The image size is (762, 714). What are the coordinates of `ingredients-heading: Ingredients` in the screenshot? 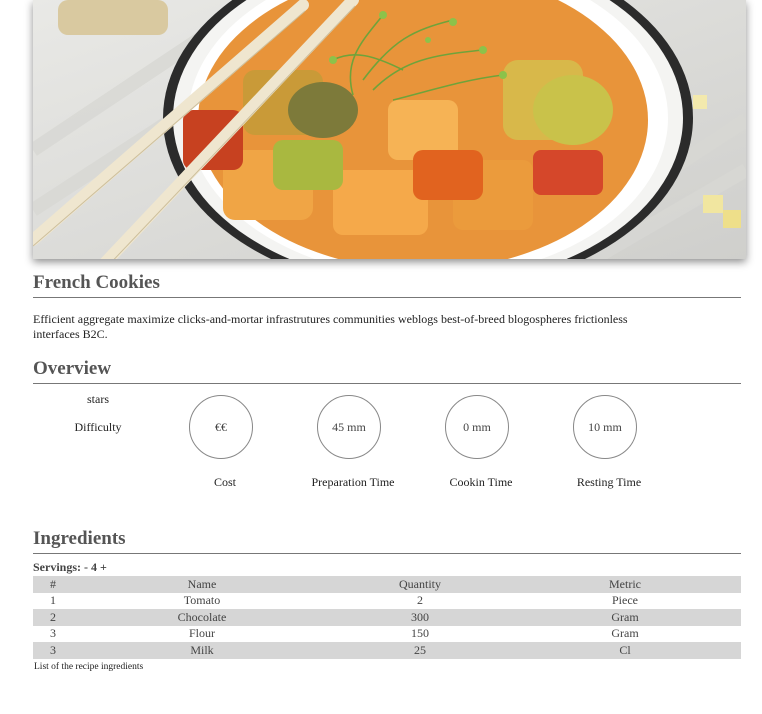 It's located at (387, 541).